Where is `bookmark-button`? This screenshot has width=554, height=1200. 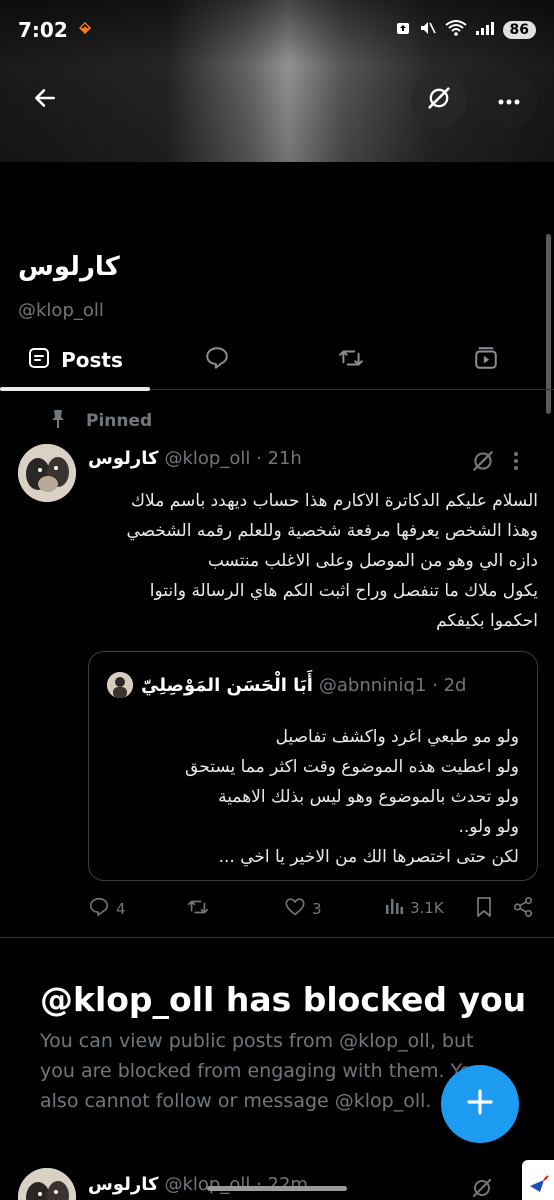 bookmark-button is located at coordinates (484, 909).